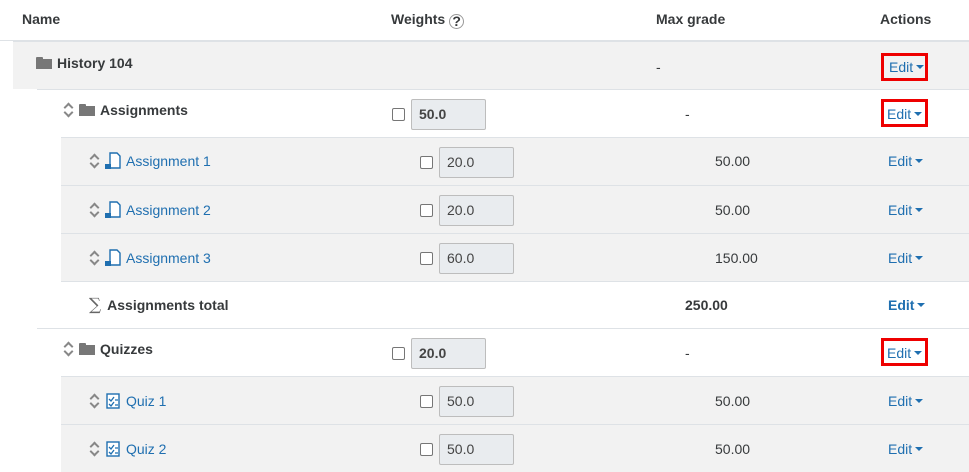 Image resolution: width=969 pixels, height=472 pixels. I want to click on header-actions: Actions, so click(906, 19).